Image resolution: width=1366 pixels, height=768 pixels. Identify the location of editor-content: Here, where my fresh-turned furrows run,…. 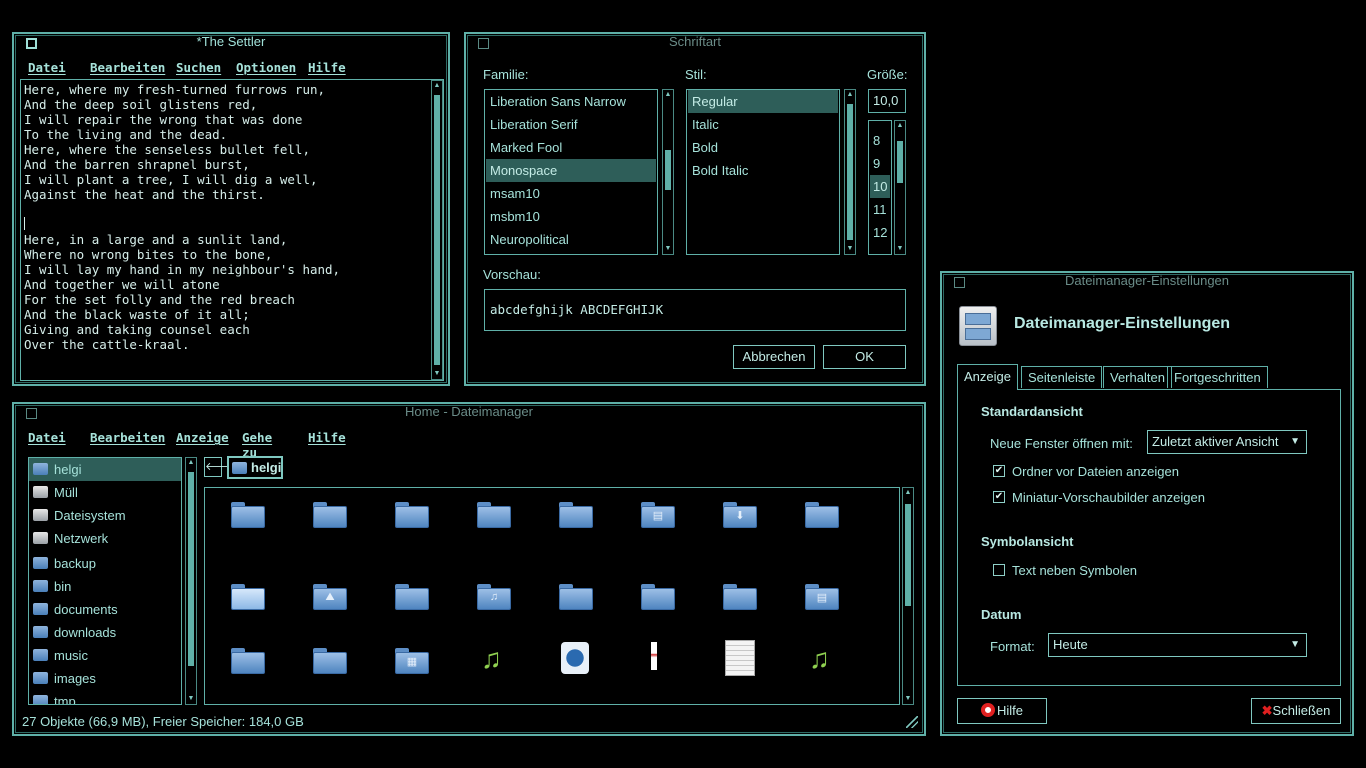
(224, 217).